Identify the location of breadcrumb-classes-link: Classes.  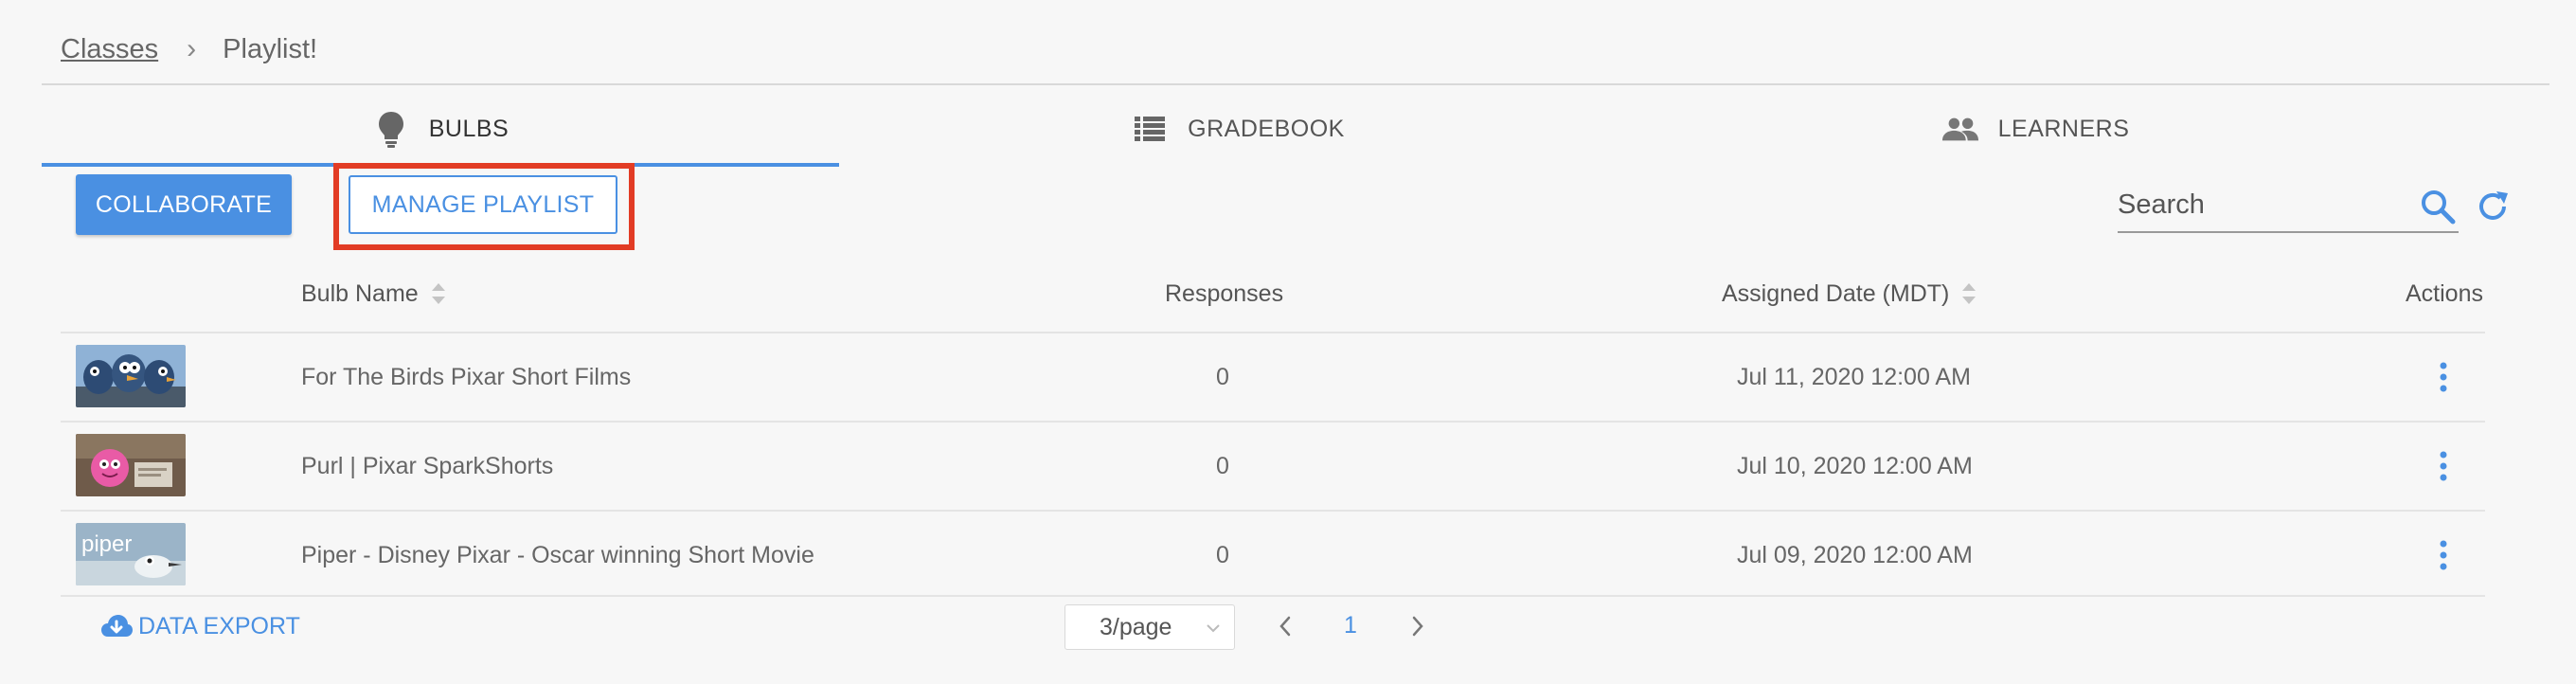
(109, 49).